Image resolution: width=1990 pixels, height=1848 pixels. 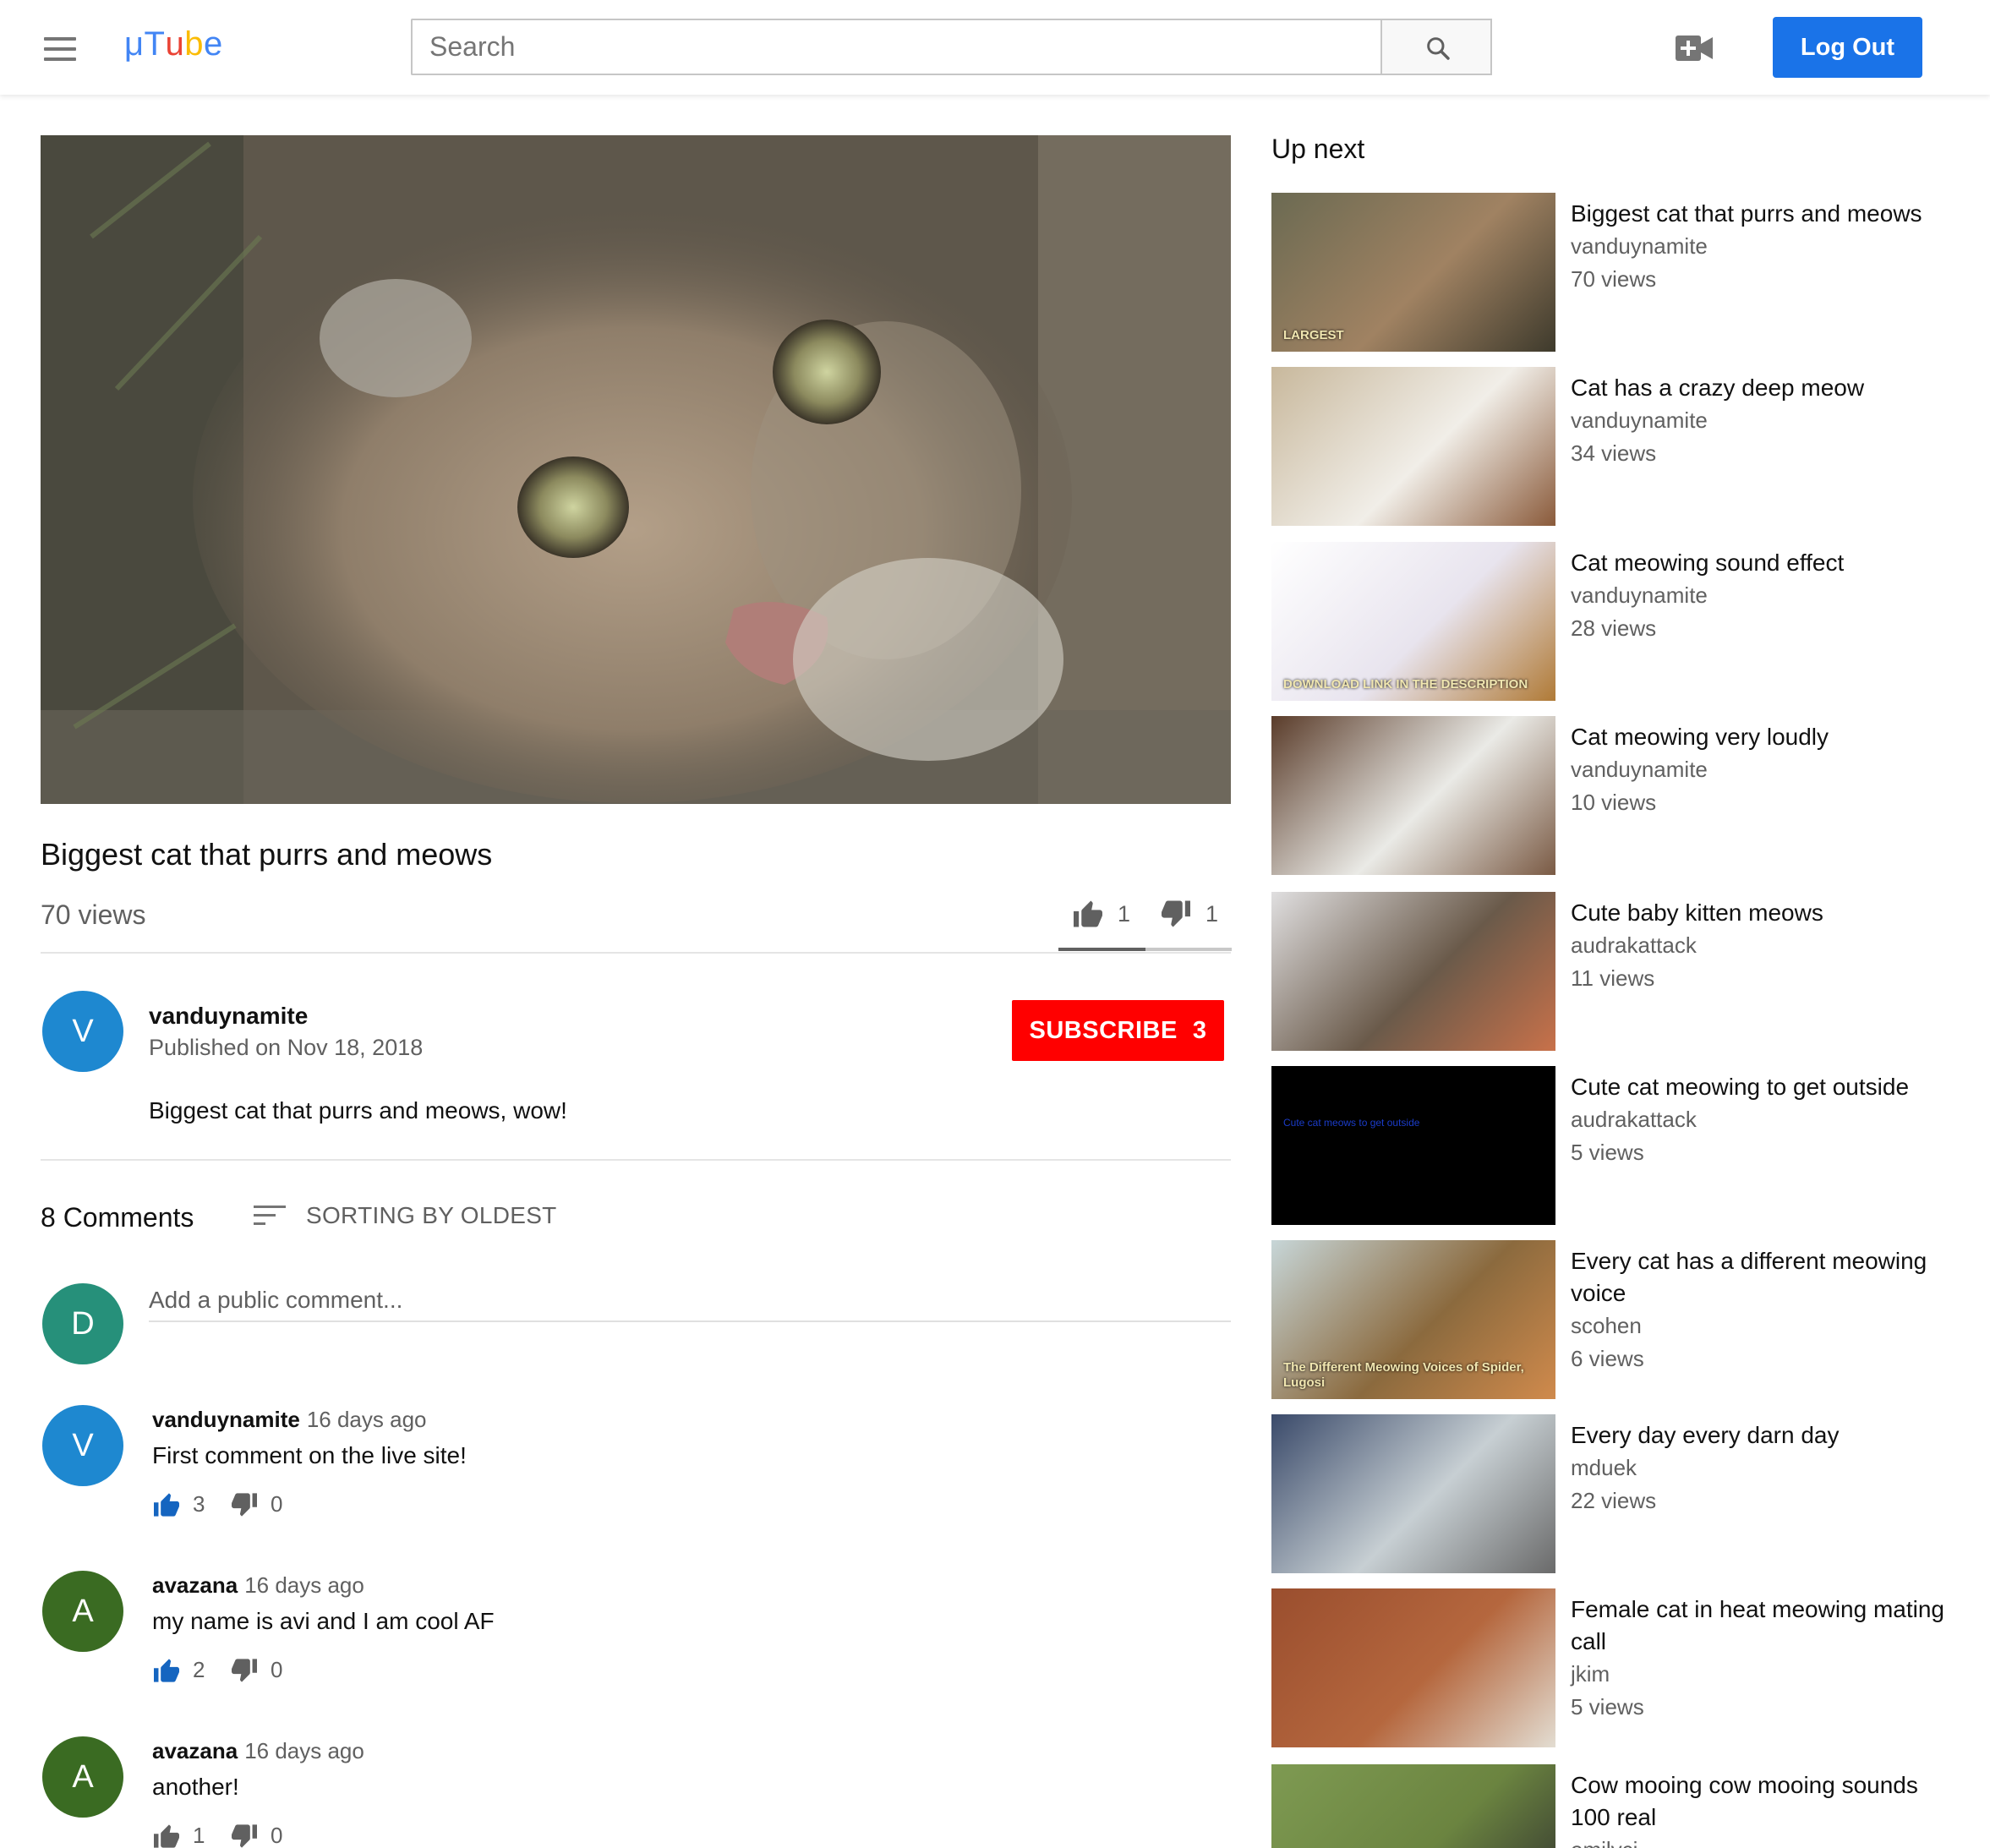 What do you see at coordinates (1746, 214) in the screenshot?
I see `up-next-title: Biggest cat that purrs and meows` at bounding box center [1746, 214].